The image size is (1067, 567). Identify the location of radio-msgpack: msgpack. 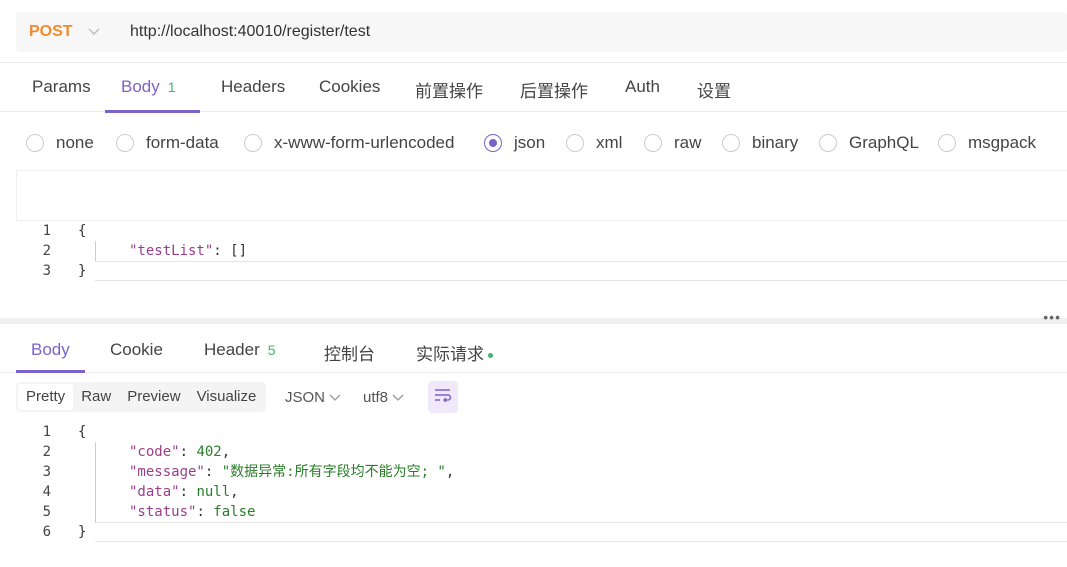
(987, 143).